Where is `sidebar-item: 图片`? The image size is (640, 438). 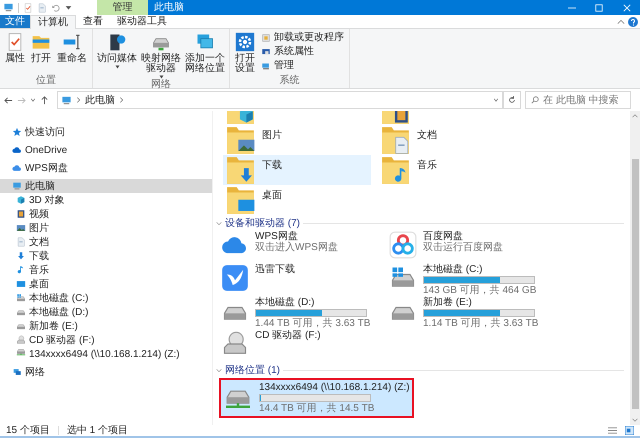 sidebar-item: 图片 is located at coordinates (106, 228).